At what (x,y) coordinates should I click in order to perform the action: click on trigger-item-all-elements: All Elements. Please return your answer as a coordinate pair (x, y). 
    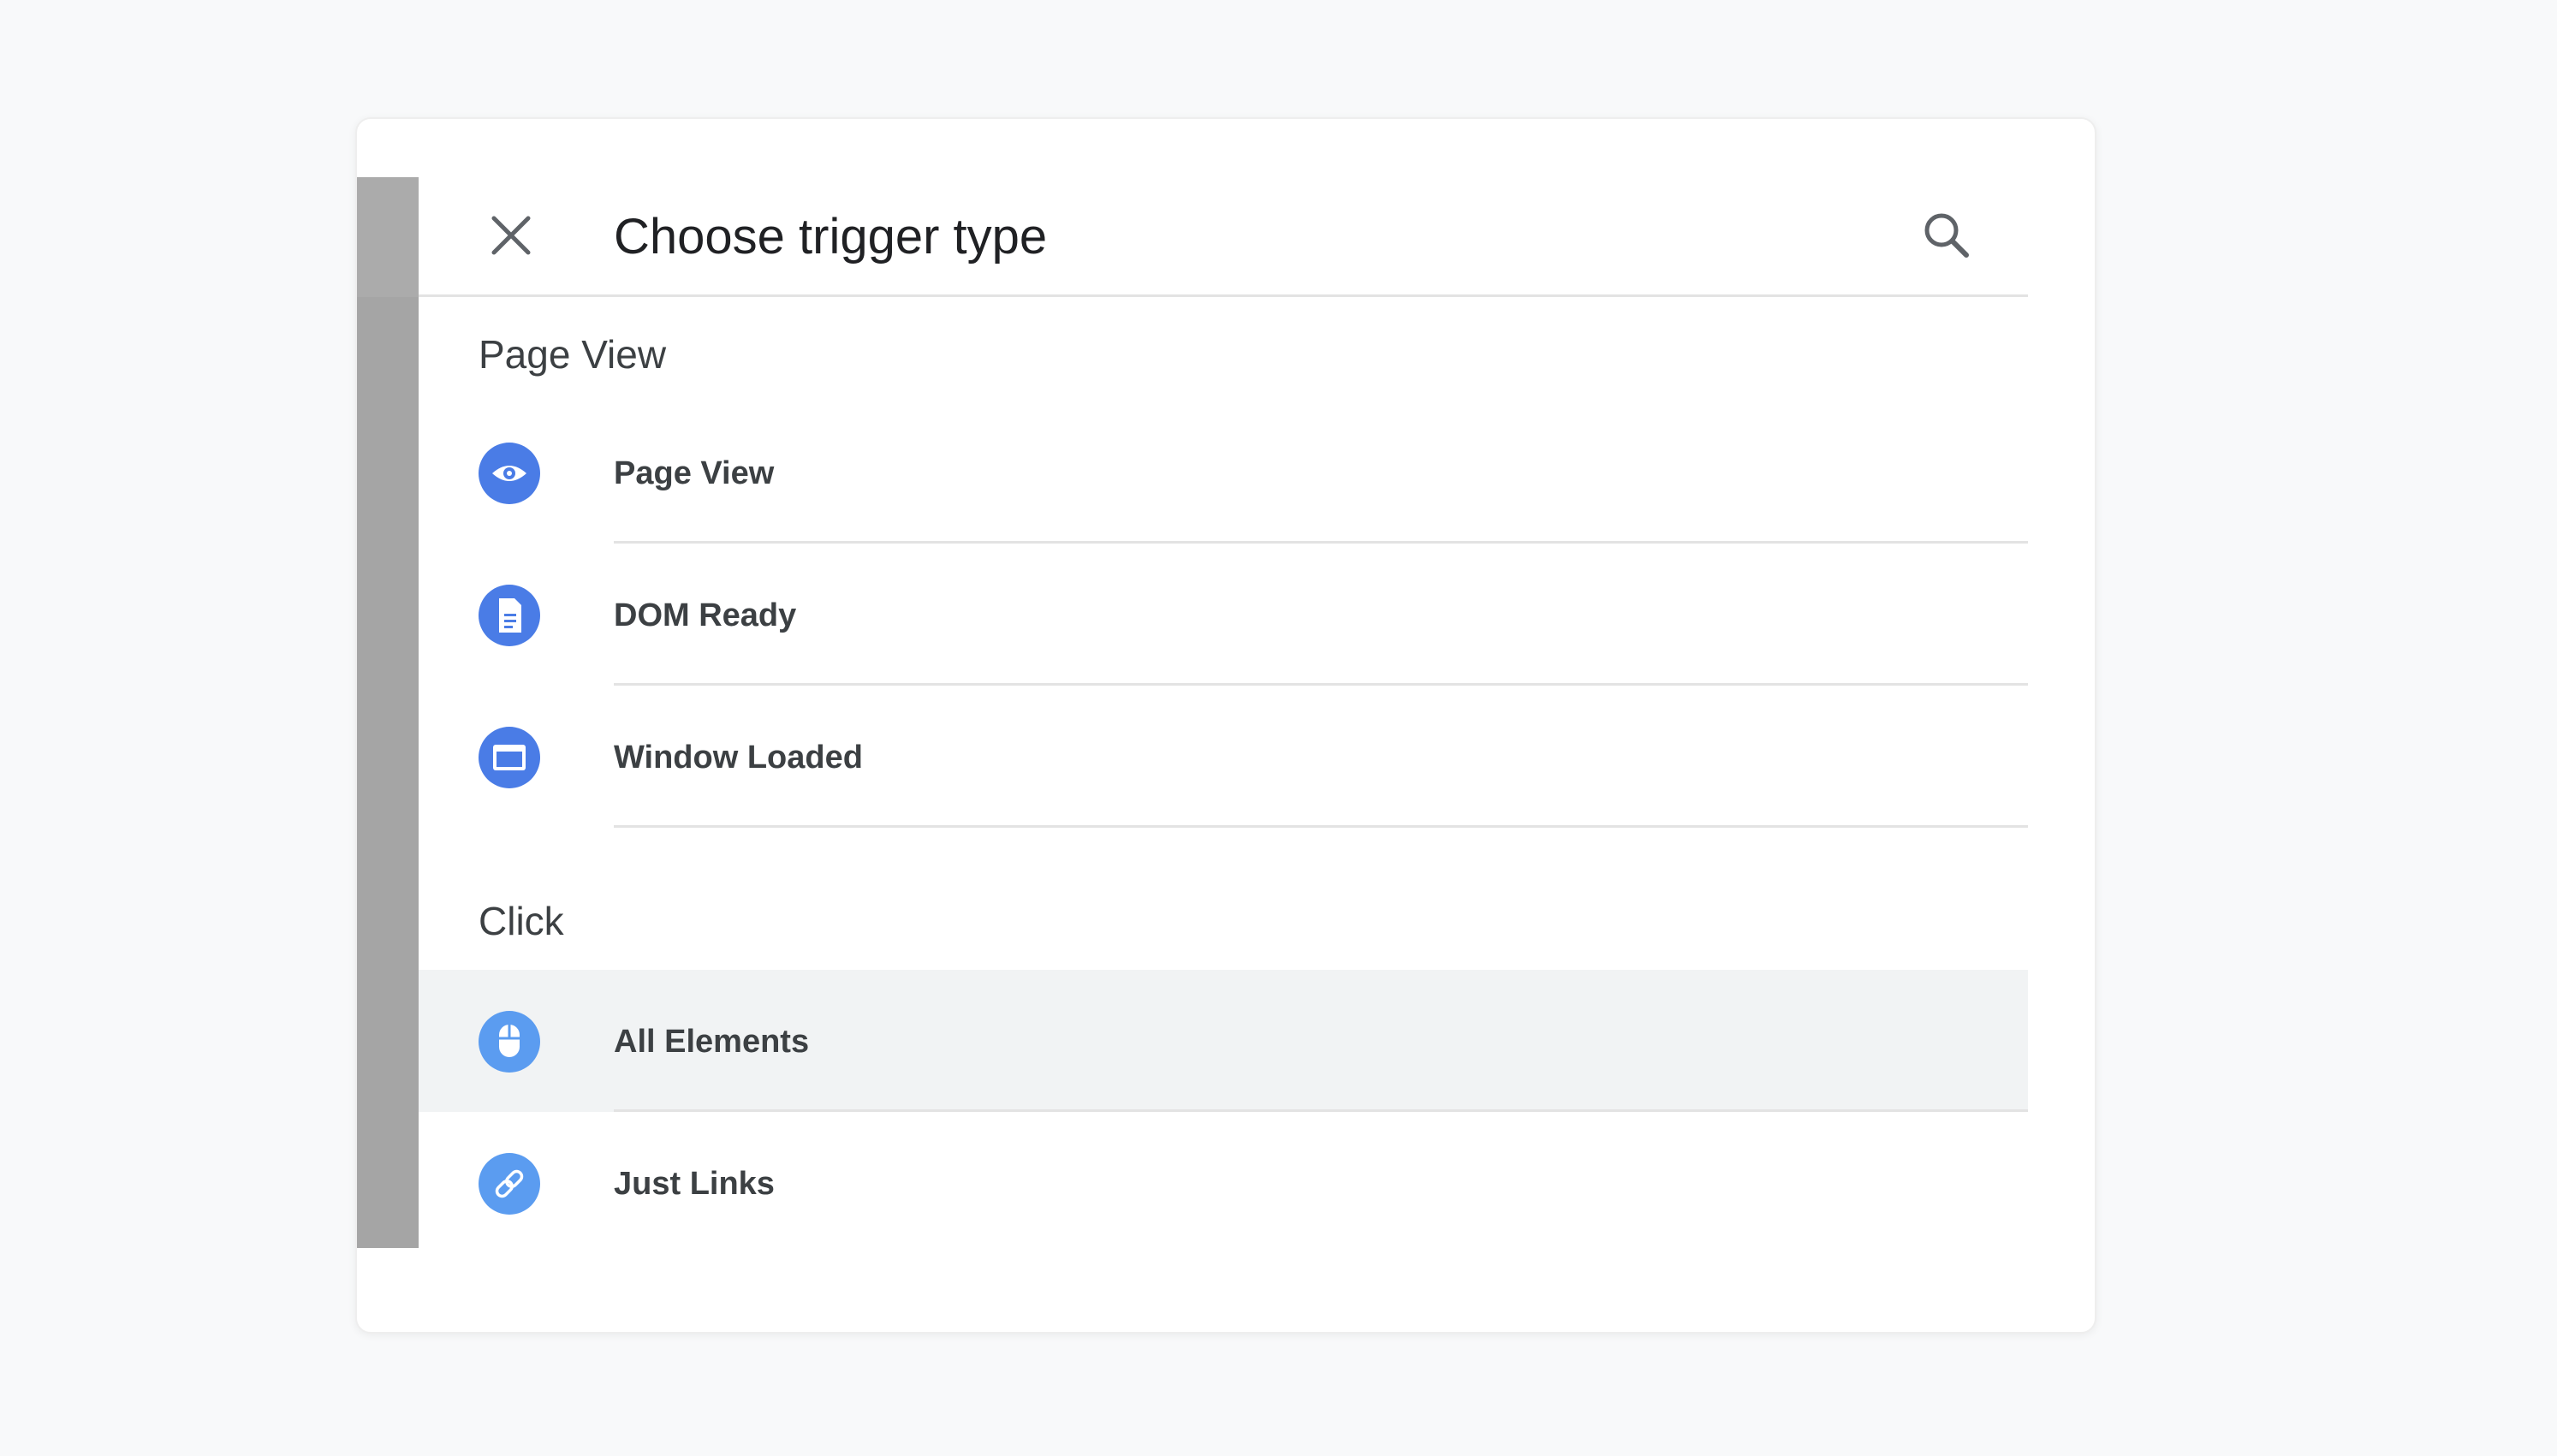
    Looking at the image, I should click on (1223, 1041).